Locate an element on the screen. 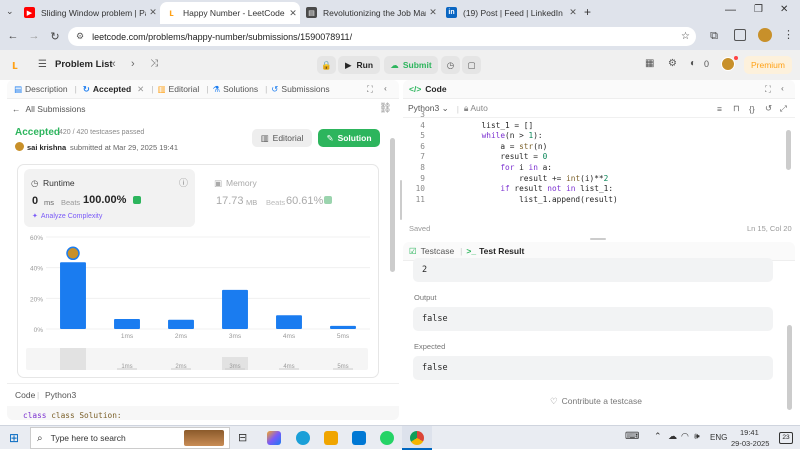 This screenshot has height=450, width=800. memory-label: Memory is located at coordinates (241, 183).